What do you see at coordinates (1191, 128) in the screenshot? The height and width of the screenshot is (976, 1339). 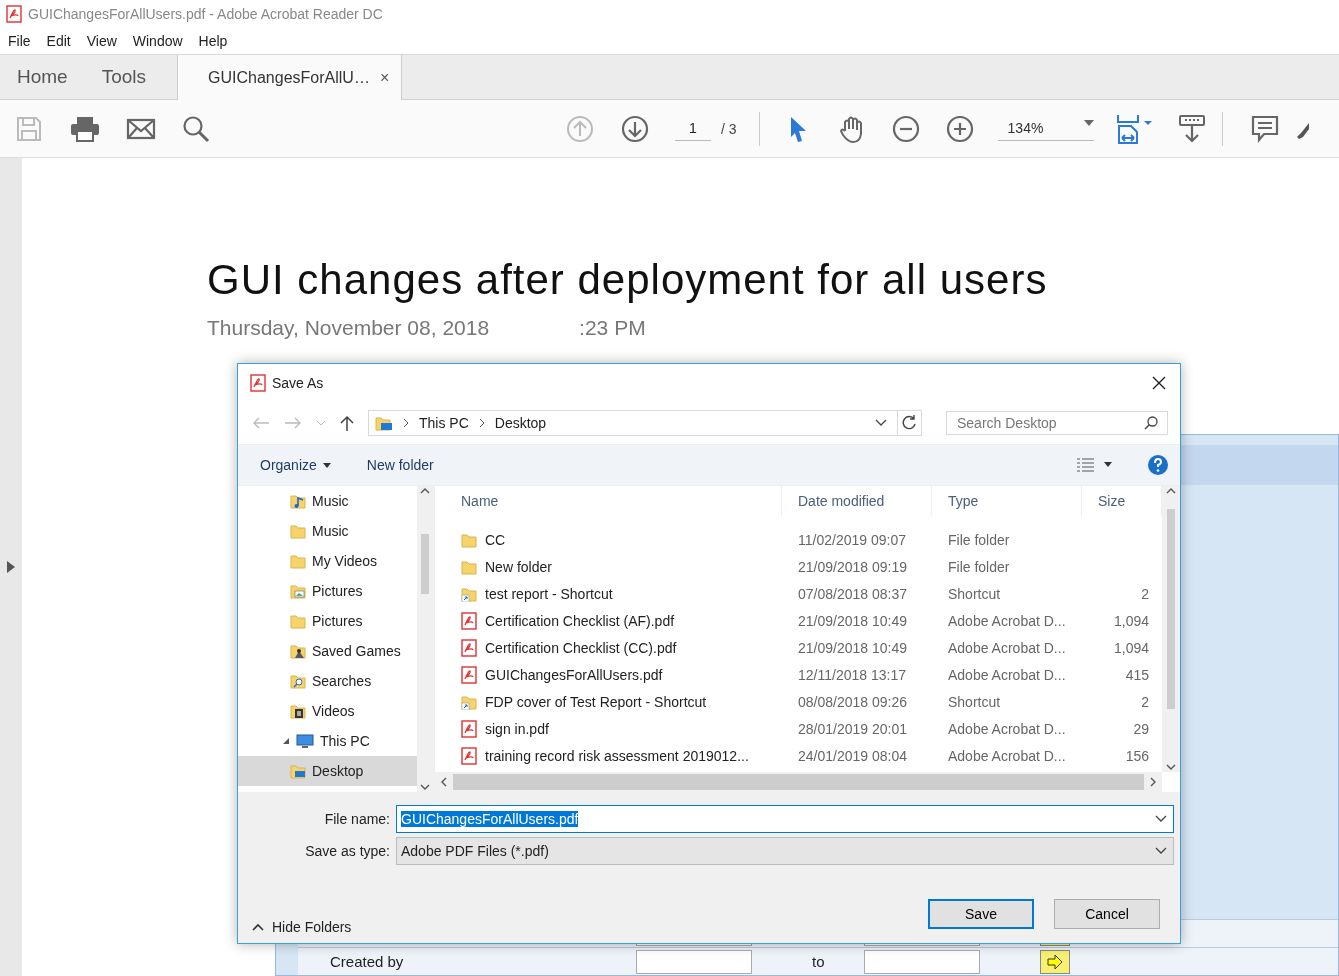 I see `scroll-mode-icon` at bounding box center [1191, 128].